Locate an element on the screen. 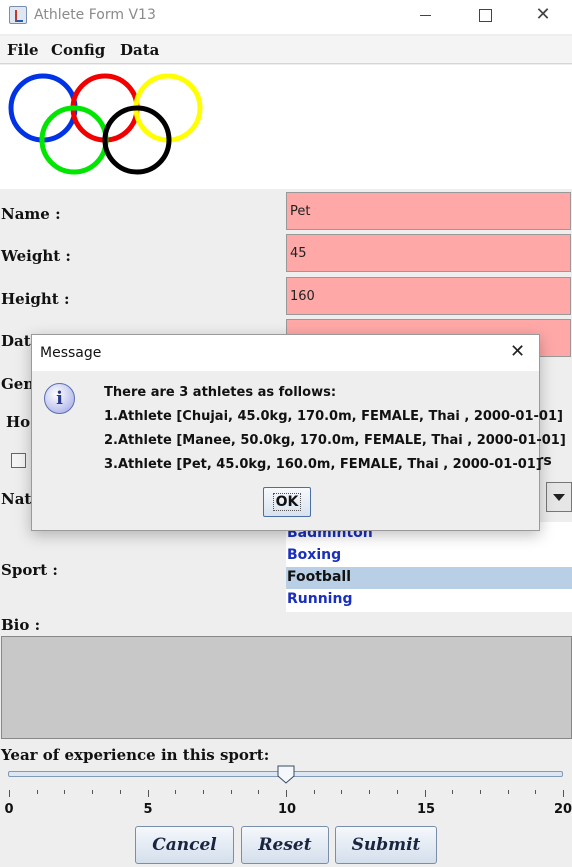 The width and height of the screenshot is (572, 867). gender-label: Gen is located at coordinates (18, 384).